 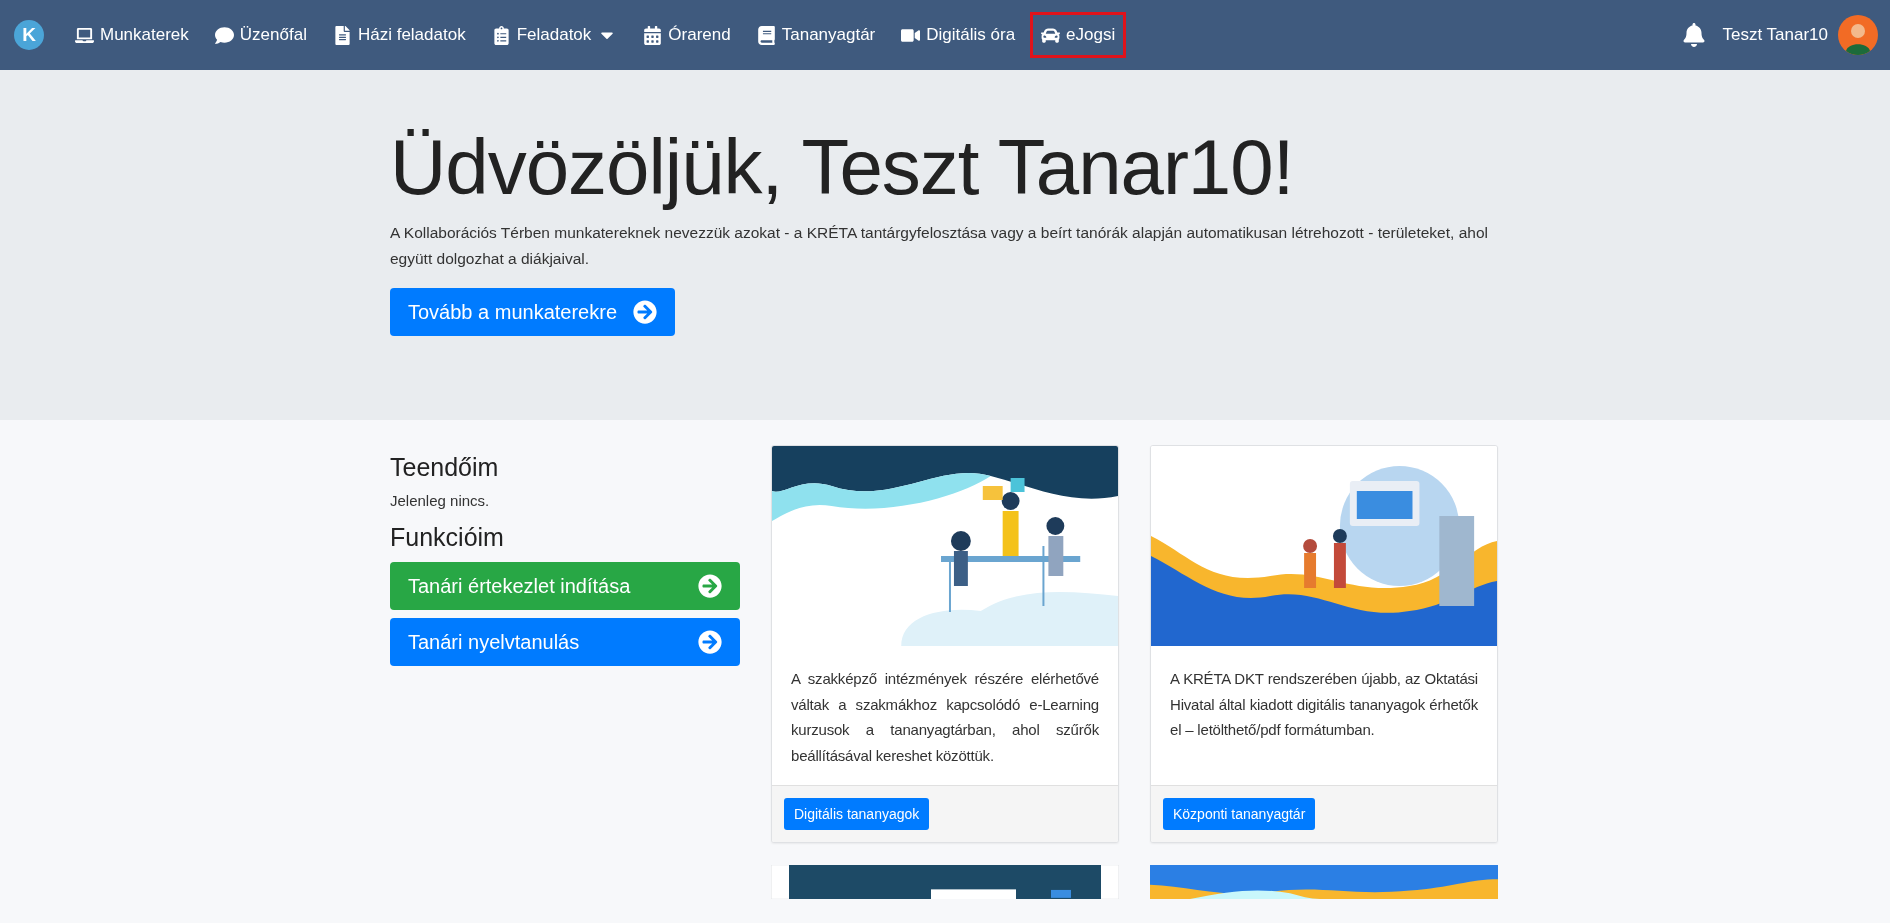 What do you see at coordinates (532, 312) in the screenshot?
I see `workspaces-button: Tovább a munkaterekre` at bounding box center [532, 312].